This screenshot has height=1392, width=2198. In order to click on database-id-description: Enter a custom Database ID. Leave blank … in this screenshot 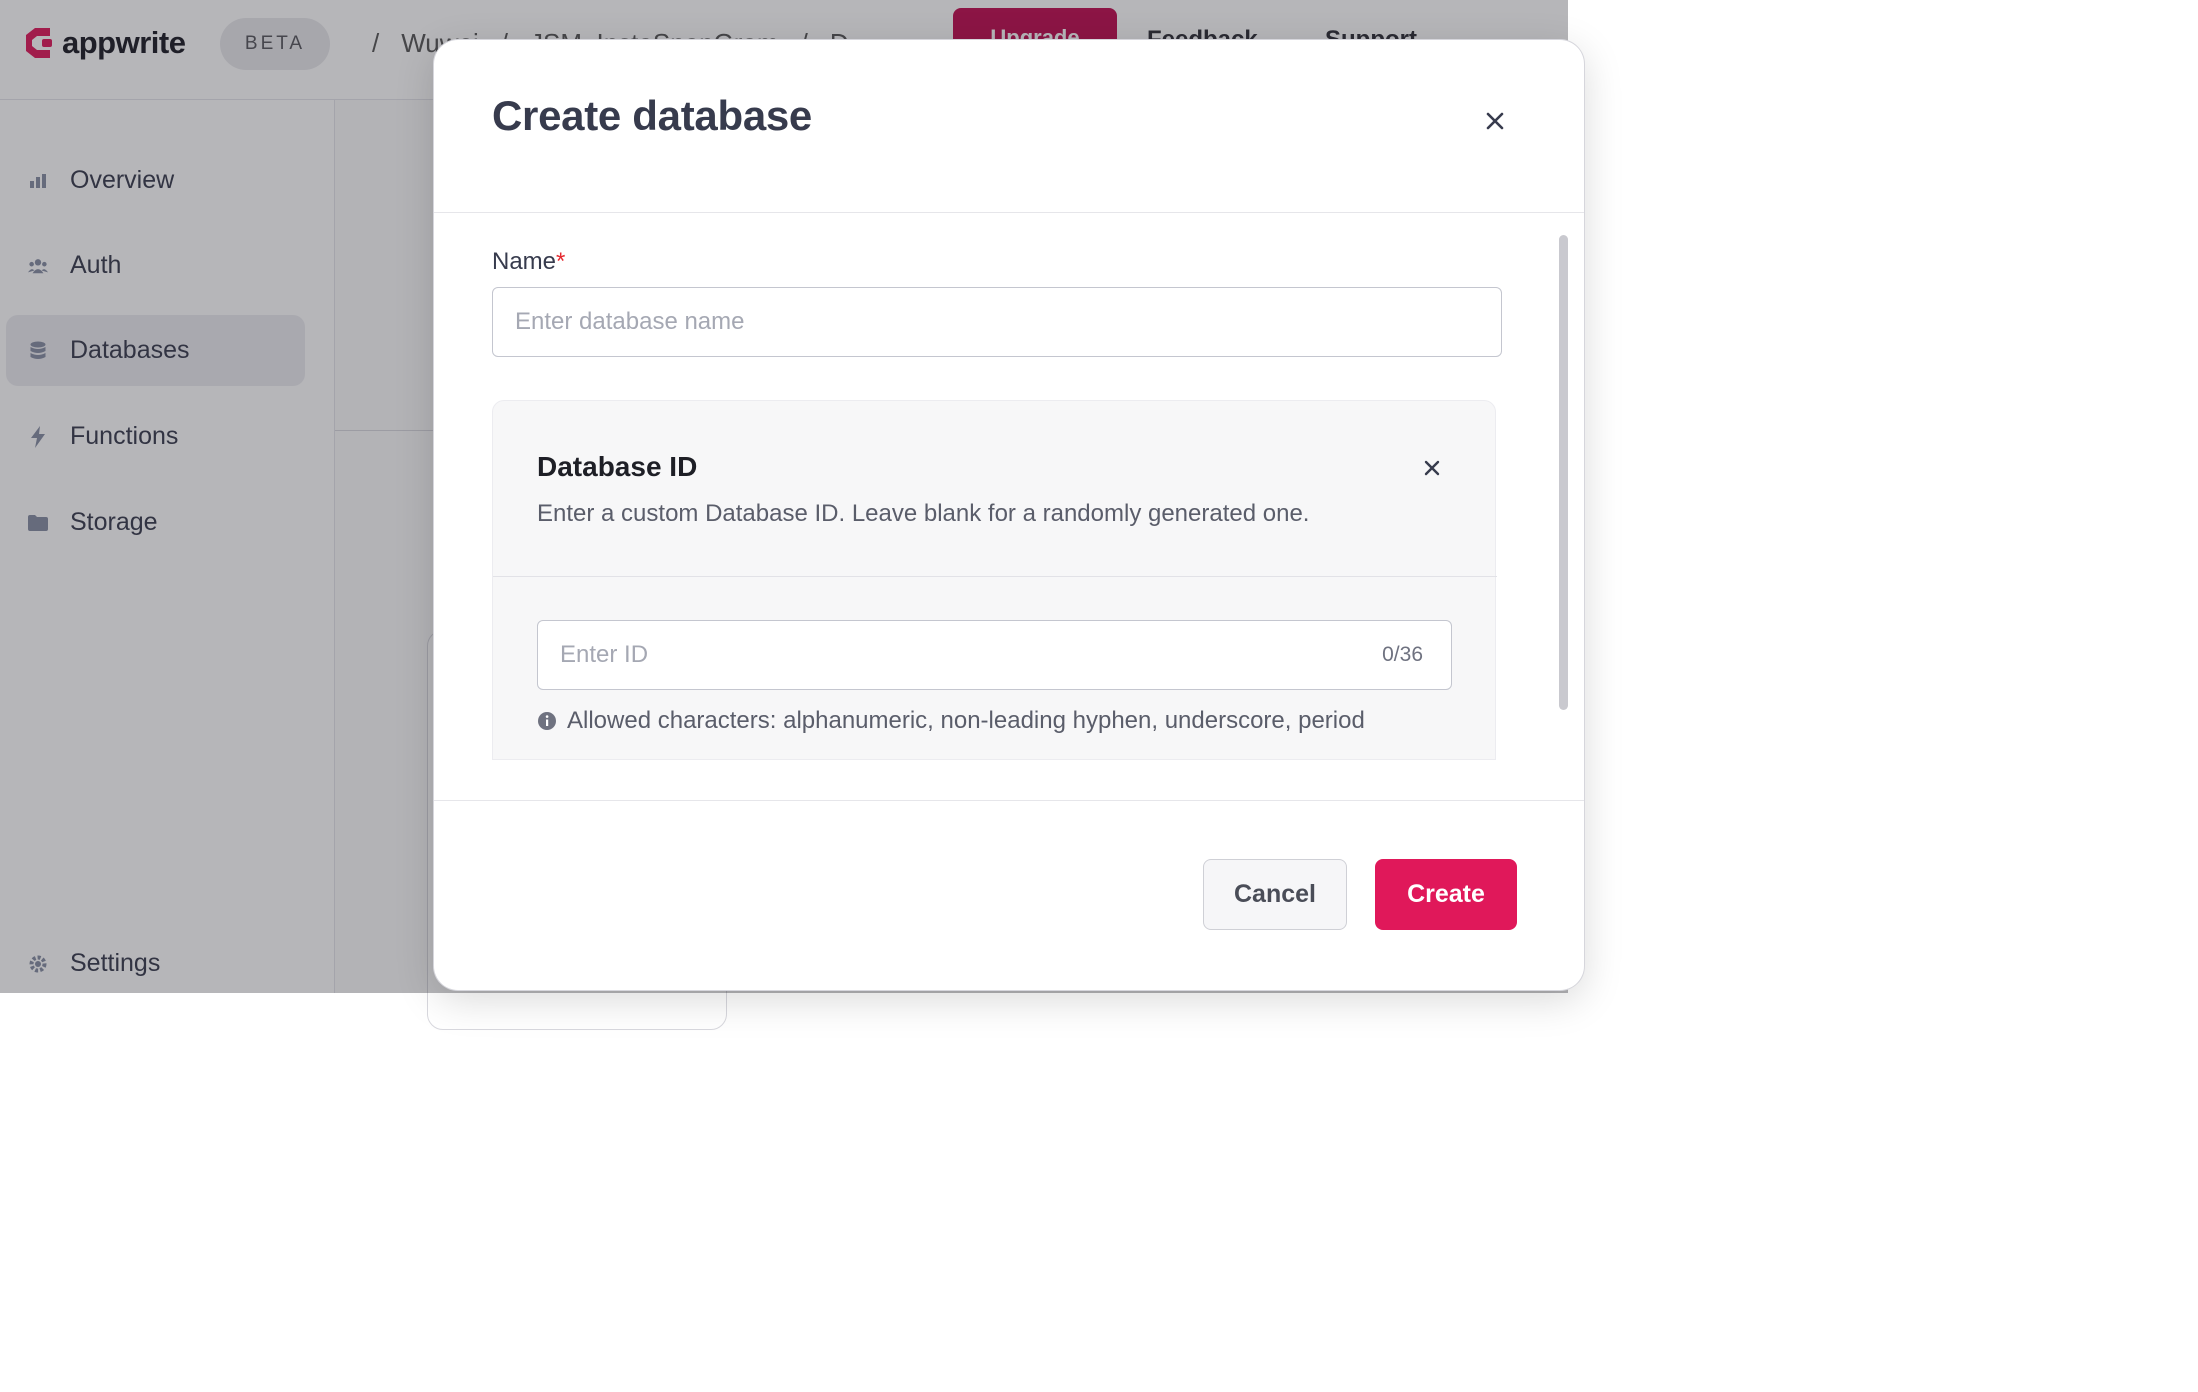, I will do `click(923, 513)`.